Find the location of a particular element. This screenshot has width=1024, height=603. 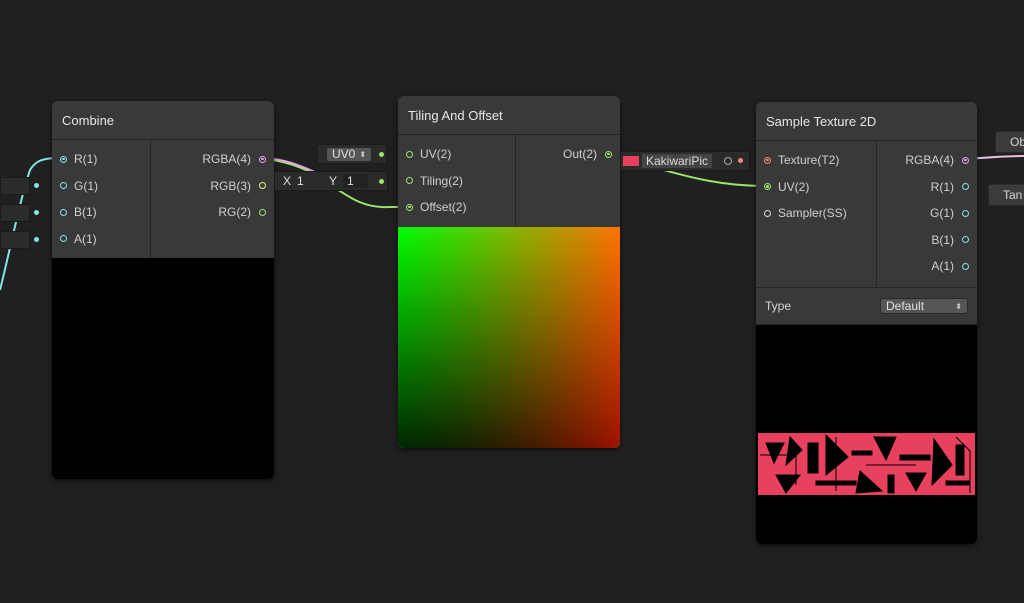

uv-gradient-preview is located at coordinates (509, 337).